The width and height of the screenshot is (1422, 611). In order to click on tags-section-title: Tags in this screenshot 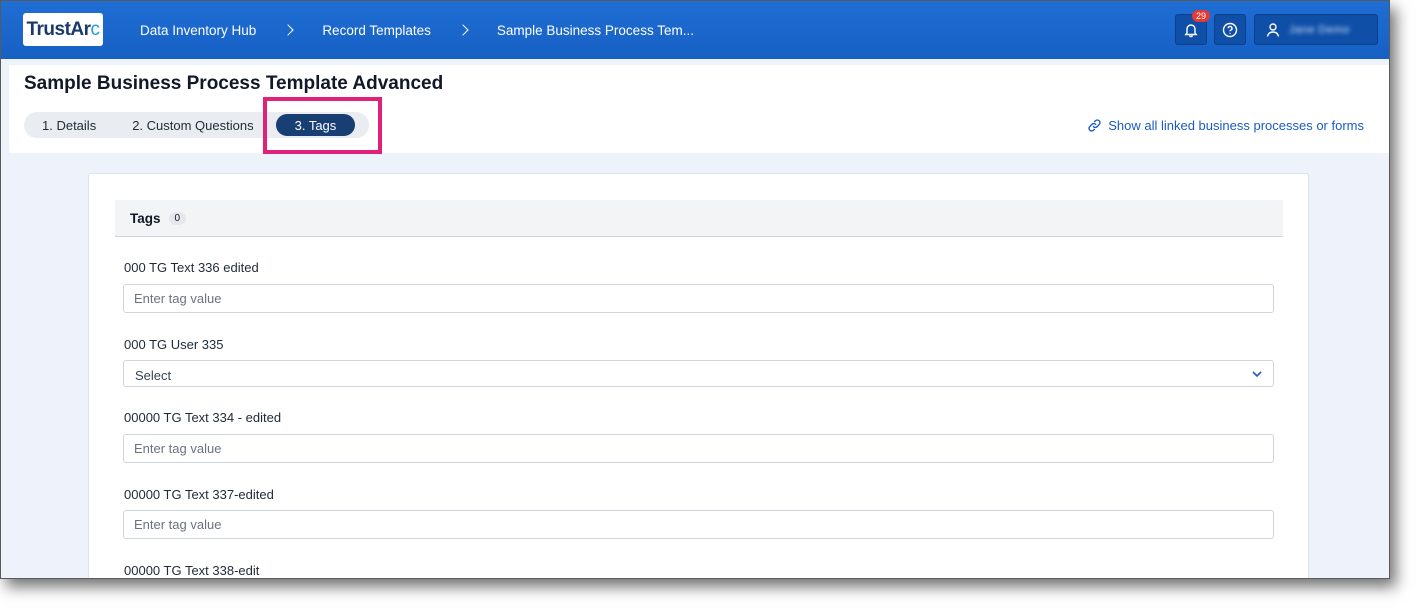, I will do `click(145, 218)`.